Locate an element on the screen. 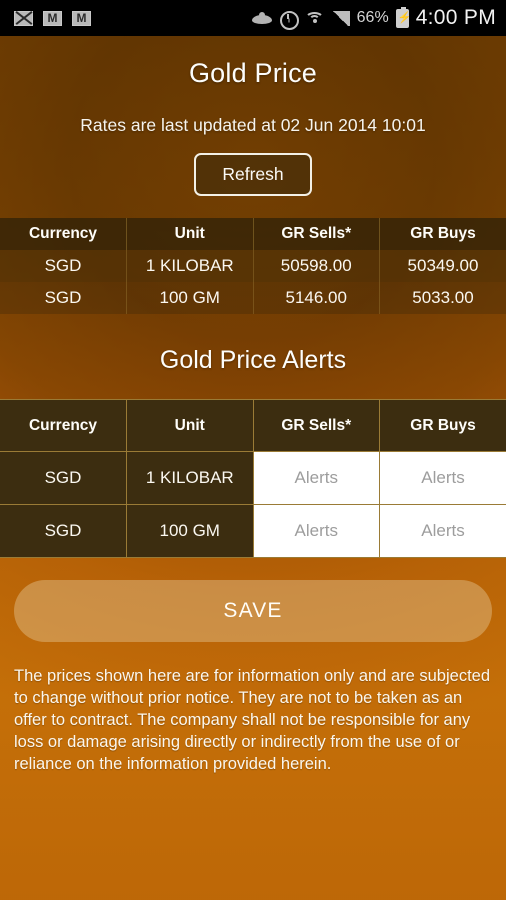 This screenshot has height=900, width=506. table-row: SGD 1 KILOBAR 50598.00 50349.00 is located at coordinates (253, 266).